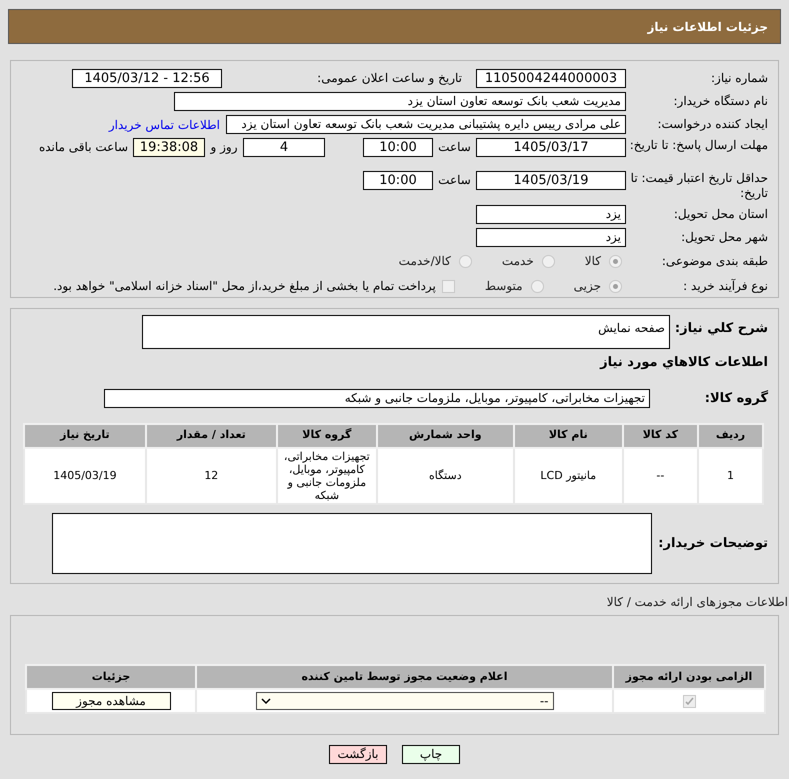 The height and width of the screenshot is (779, 789). What do you see at coordinates (720, 101) in the screenshot?
I see `field-label: نام دستگاه خریدار:` at bounding box center [720, 101].